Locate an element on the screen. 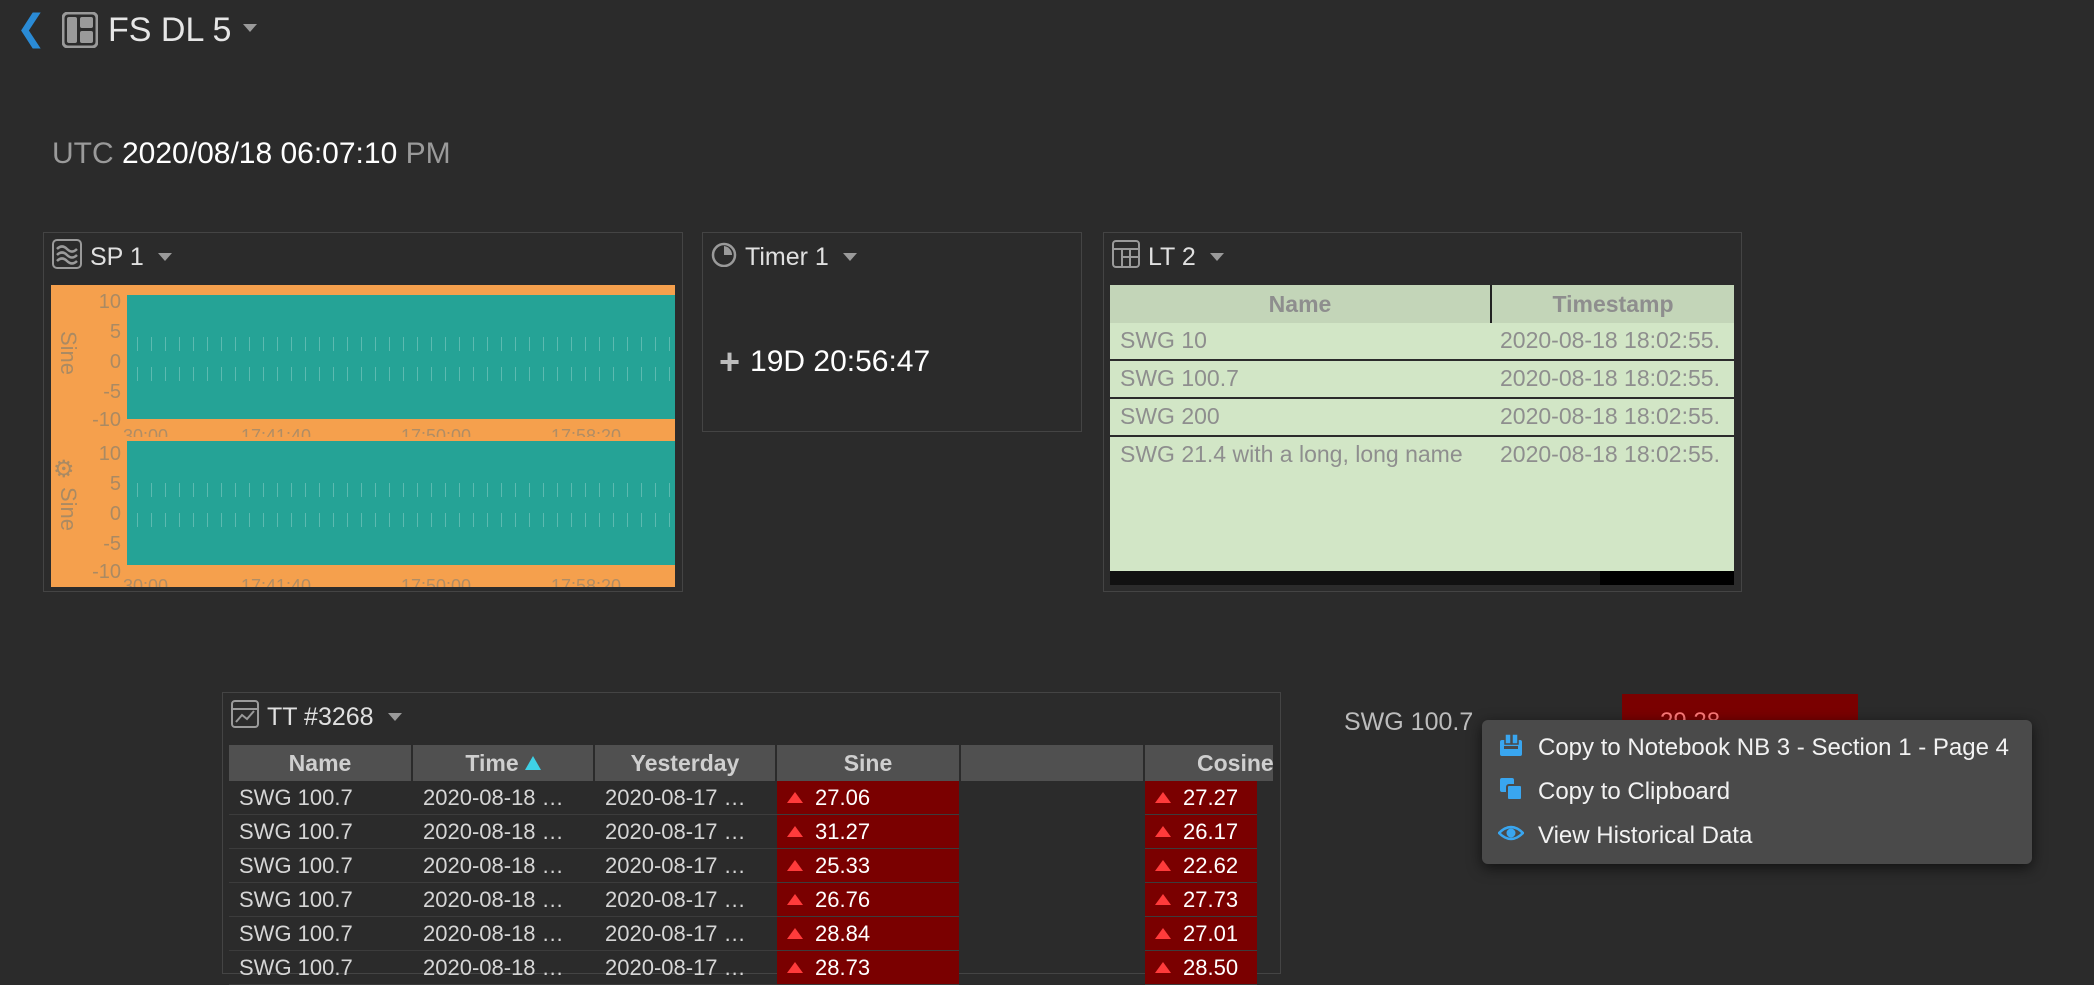 This screenshot has width=2094, height=985. notebook-icon is located at coordinates (1511, 748).